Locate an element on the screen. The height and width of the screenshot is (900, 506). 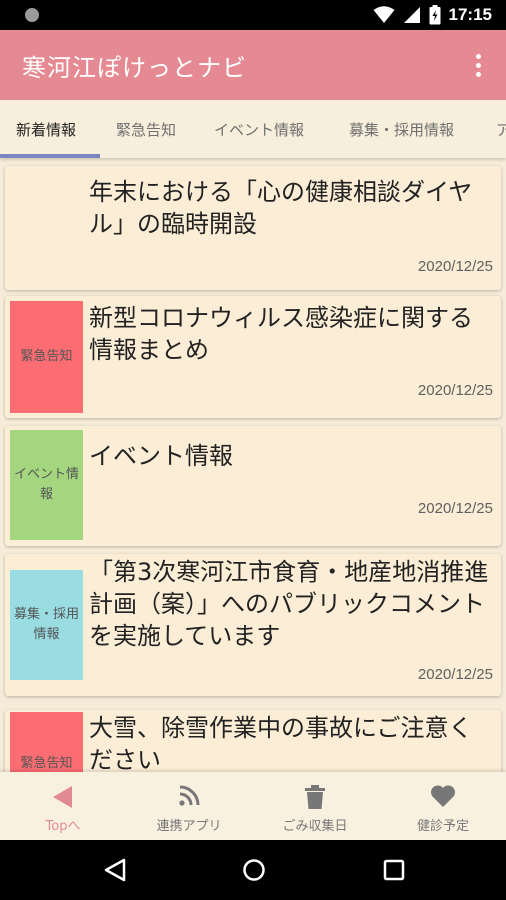
trash-icon is located at coordinates (315, 797).